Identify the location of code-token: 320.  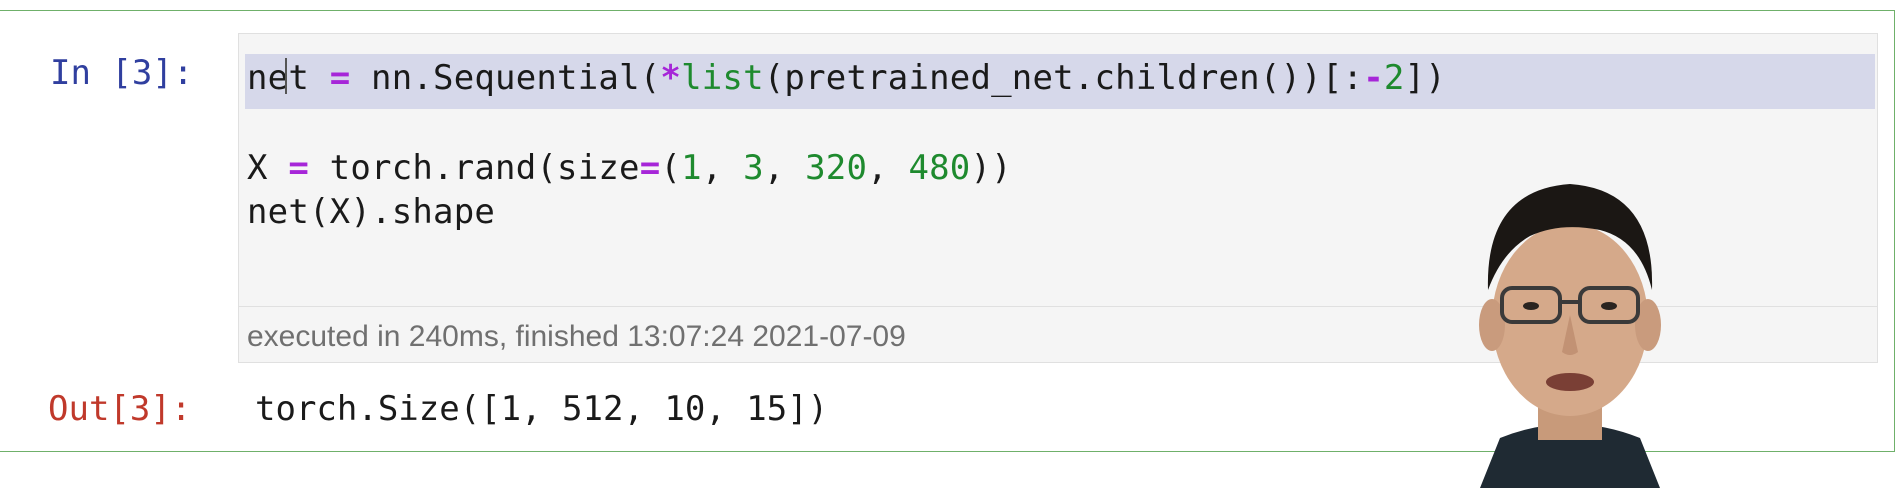
(836, 168).